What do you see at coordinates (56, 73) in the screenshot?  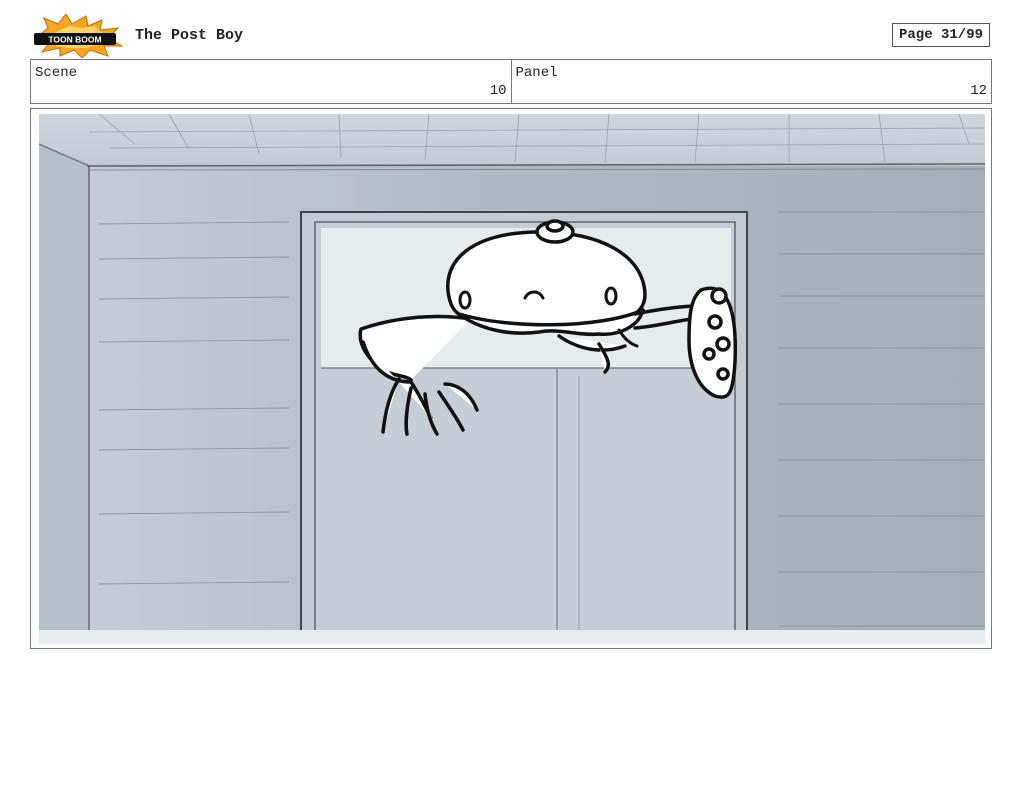 I see `scene-label: Scene` at bounding box center [56, 73].